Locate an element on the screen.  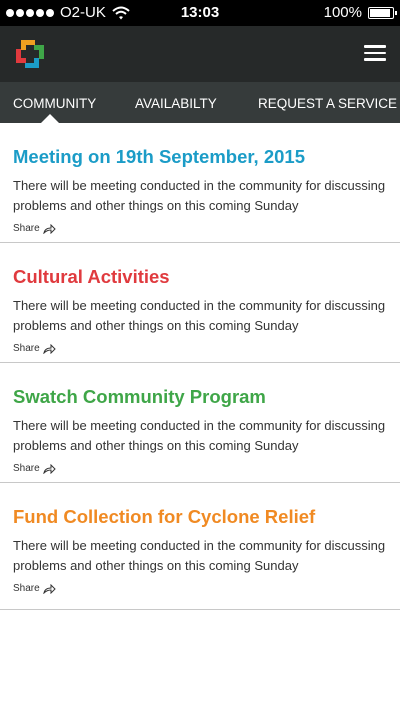
active-tab-indicator is located at coordinates (50, 118).